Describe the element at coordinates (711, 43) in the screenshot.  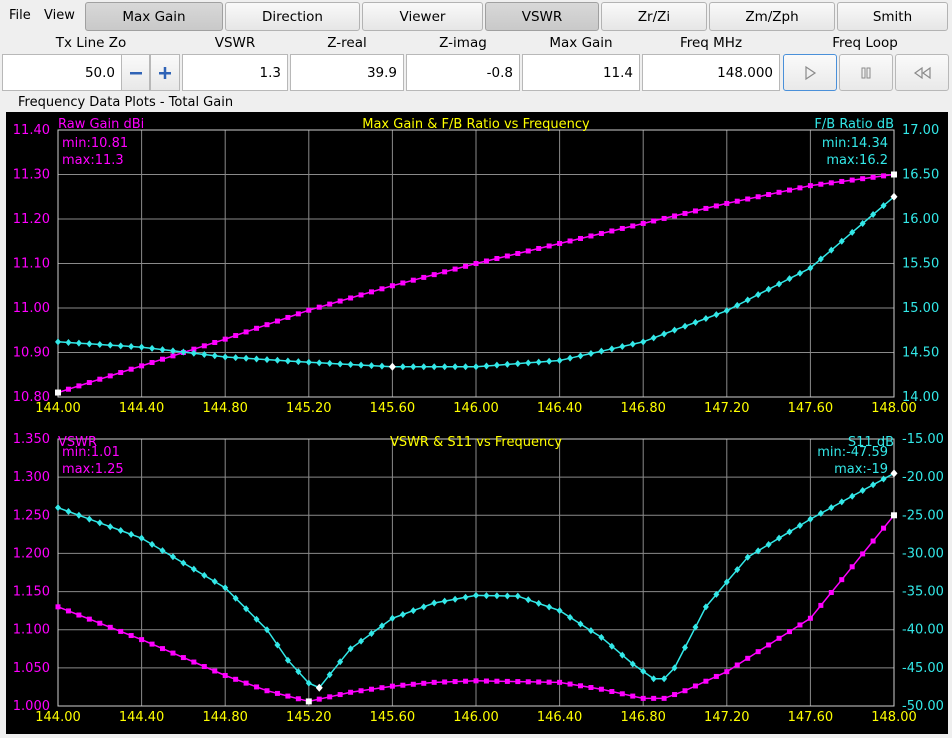
I see `freq-mhz-label: Freq MHz` at that location.